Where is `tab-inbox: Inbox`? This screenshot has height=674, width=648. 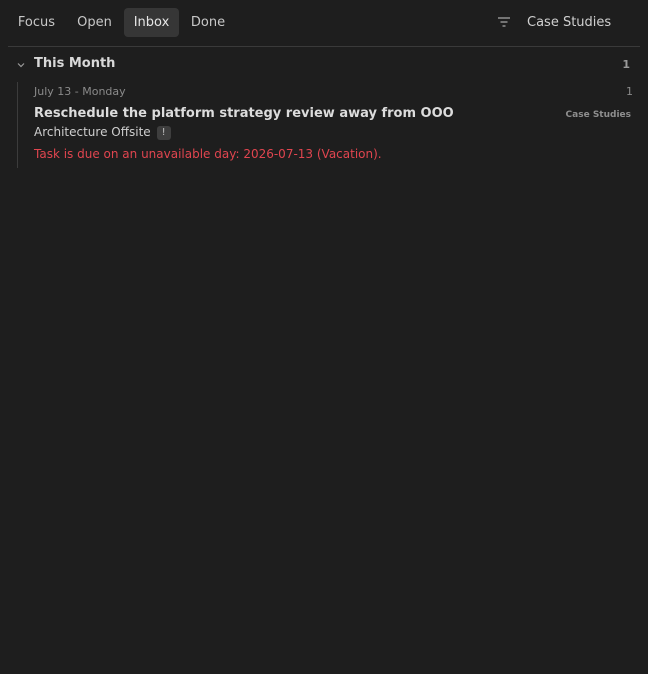 tab-inbox: Inbox is located at coordinates (151, 22).